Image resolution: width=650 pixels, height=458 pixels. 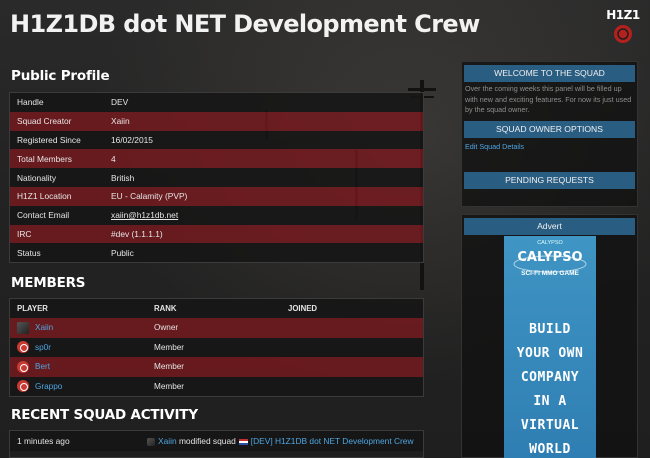 I want to click on profile-value: DEV, so click(x=120, y=102).